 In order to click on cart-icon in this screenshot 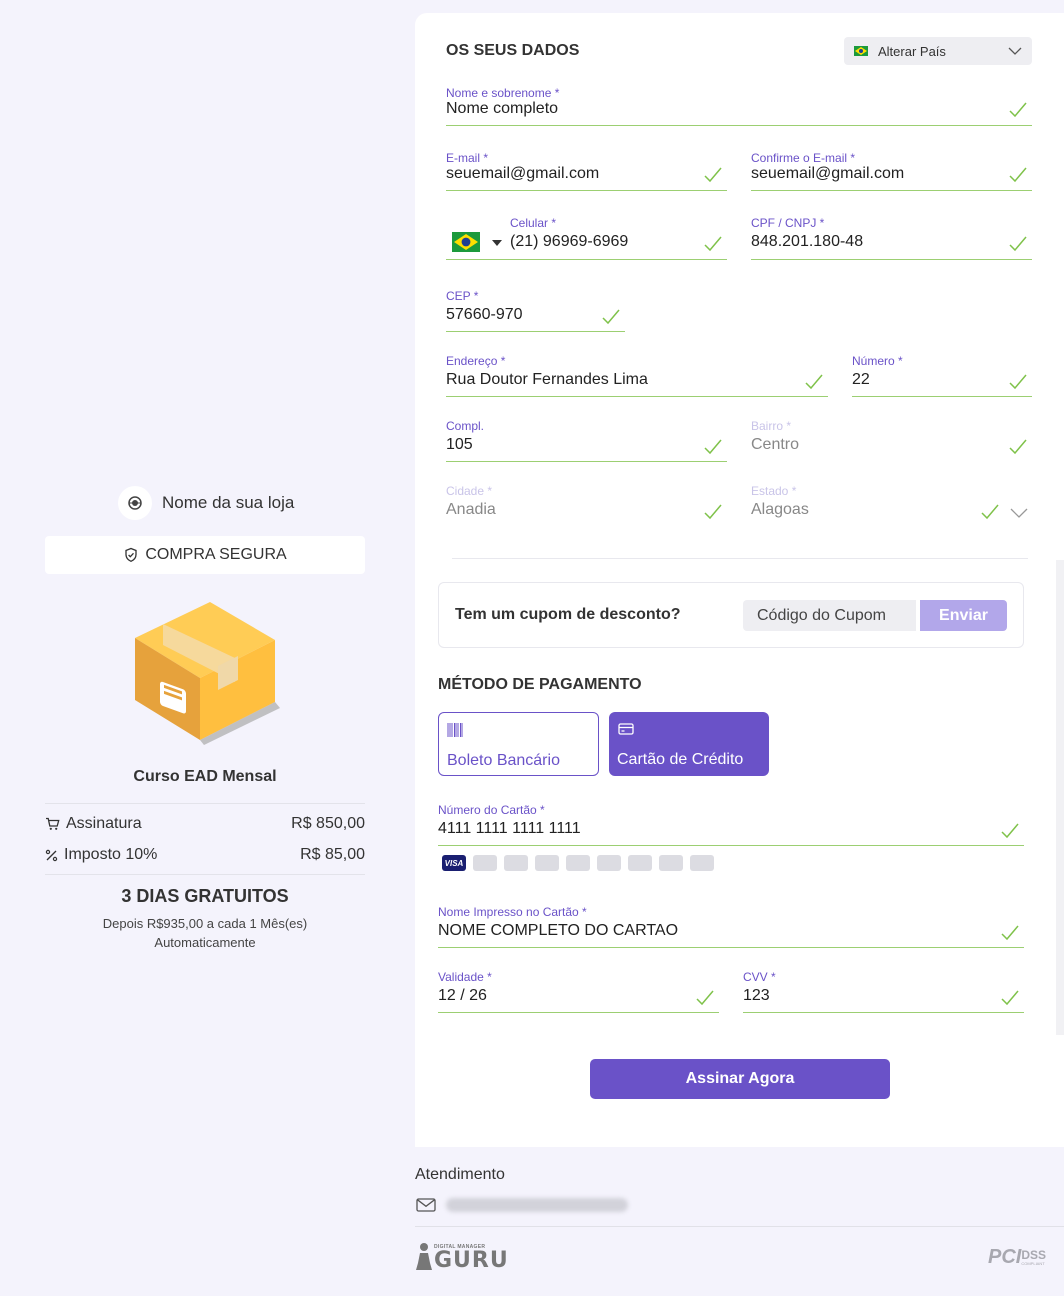, I will do `click(53, 823)`.